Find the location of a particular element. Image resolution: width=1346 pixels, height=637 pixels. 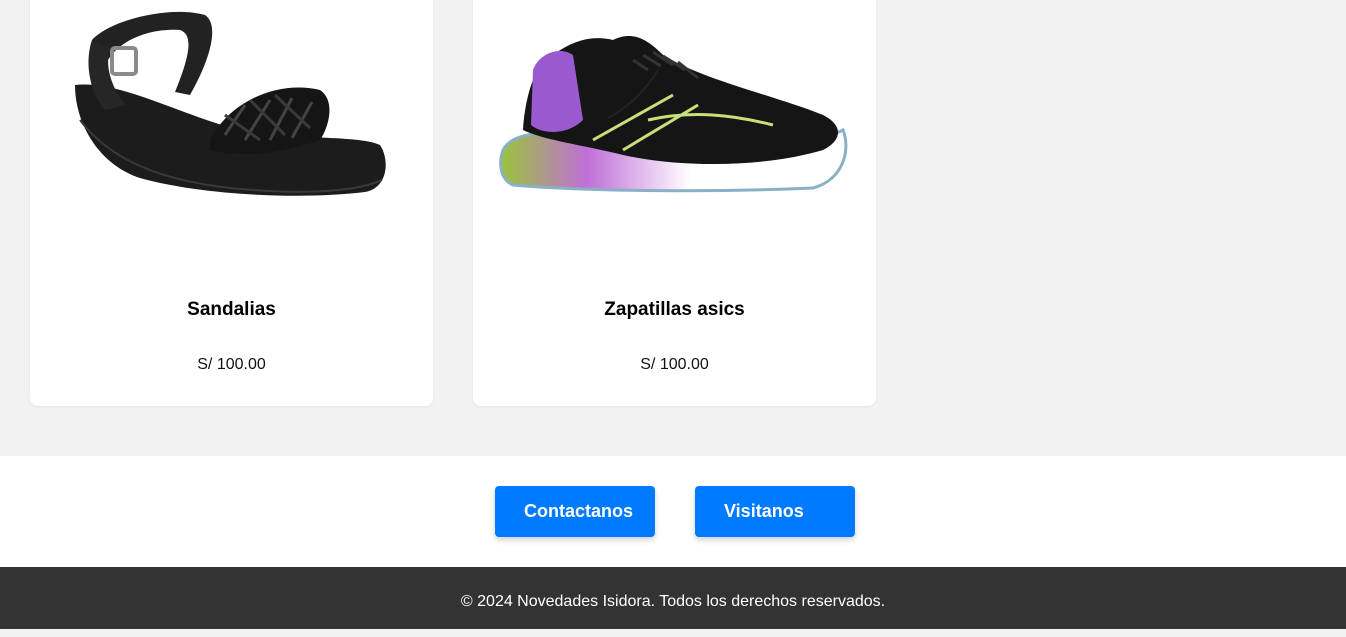

product-name: Zapatillas asics is located at coordinates (674, 309).